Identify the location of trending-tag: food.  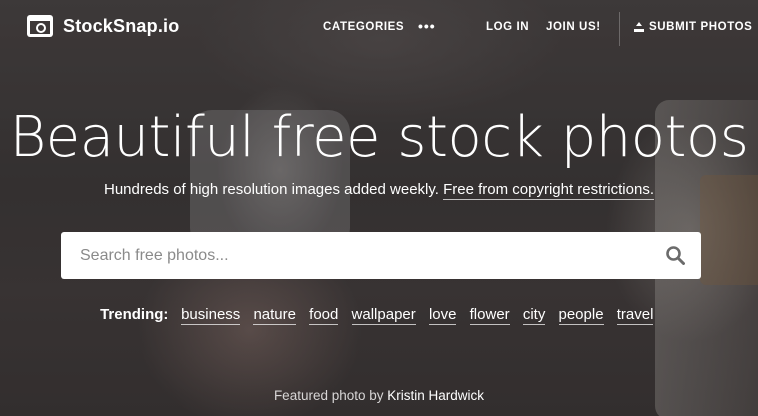
(324, 315).